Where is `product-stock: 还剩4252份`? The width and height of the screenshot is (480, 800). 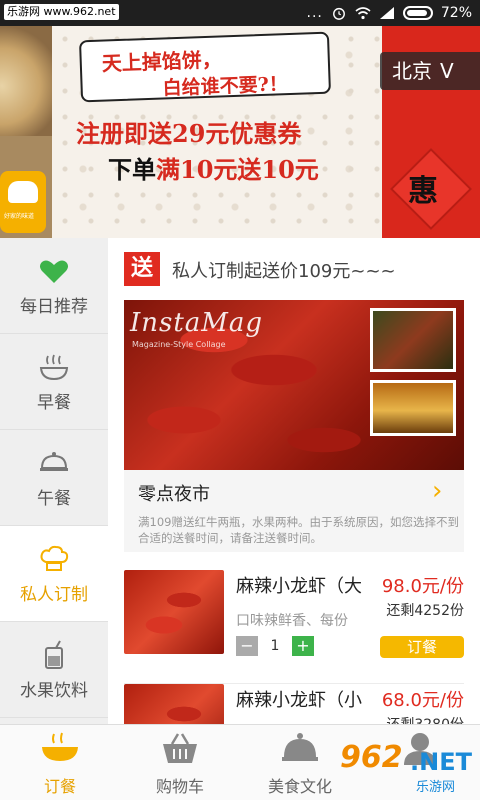 product-stock: 还剩4252份 is located at coordinates (425, 611).